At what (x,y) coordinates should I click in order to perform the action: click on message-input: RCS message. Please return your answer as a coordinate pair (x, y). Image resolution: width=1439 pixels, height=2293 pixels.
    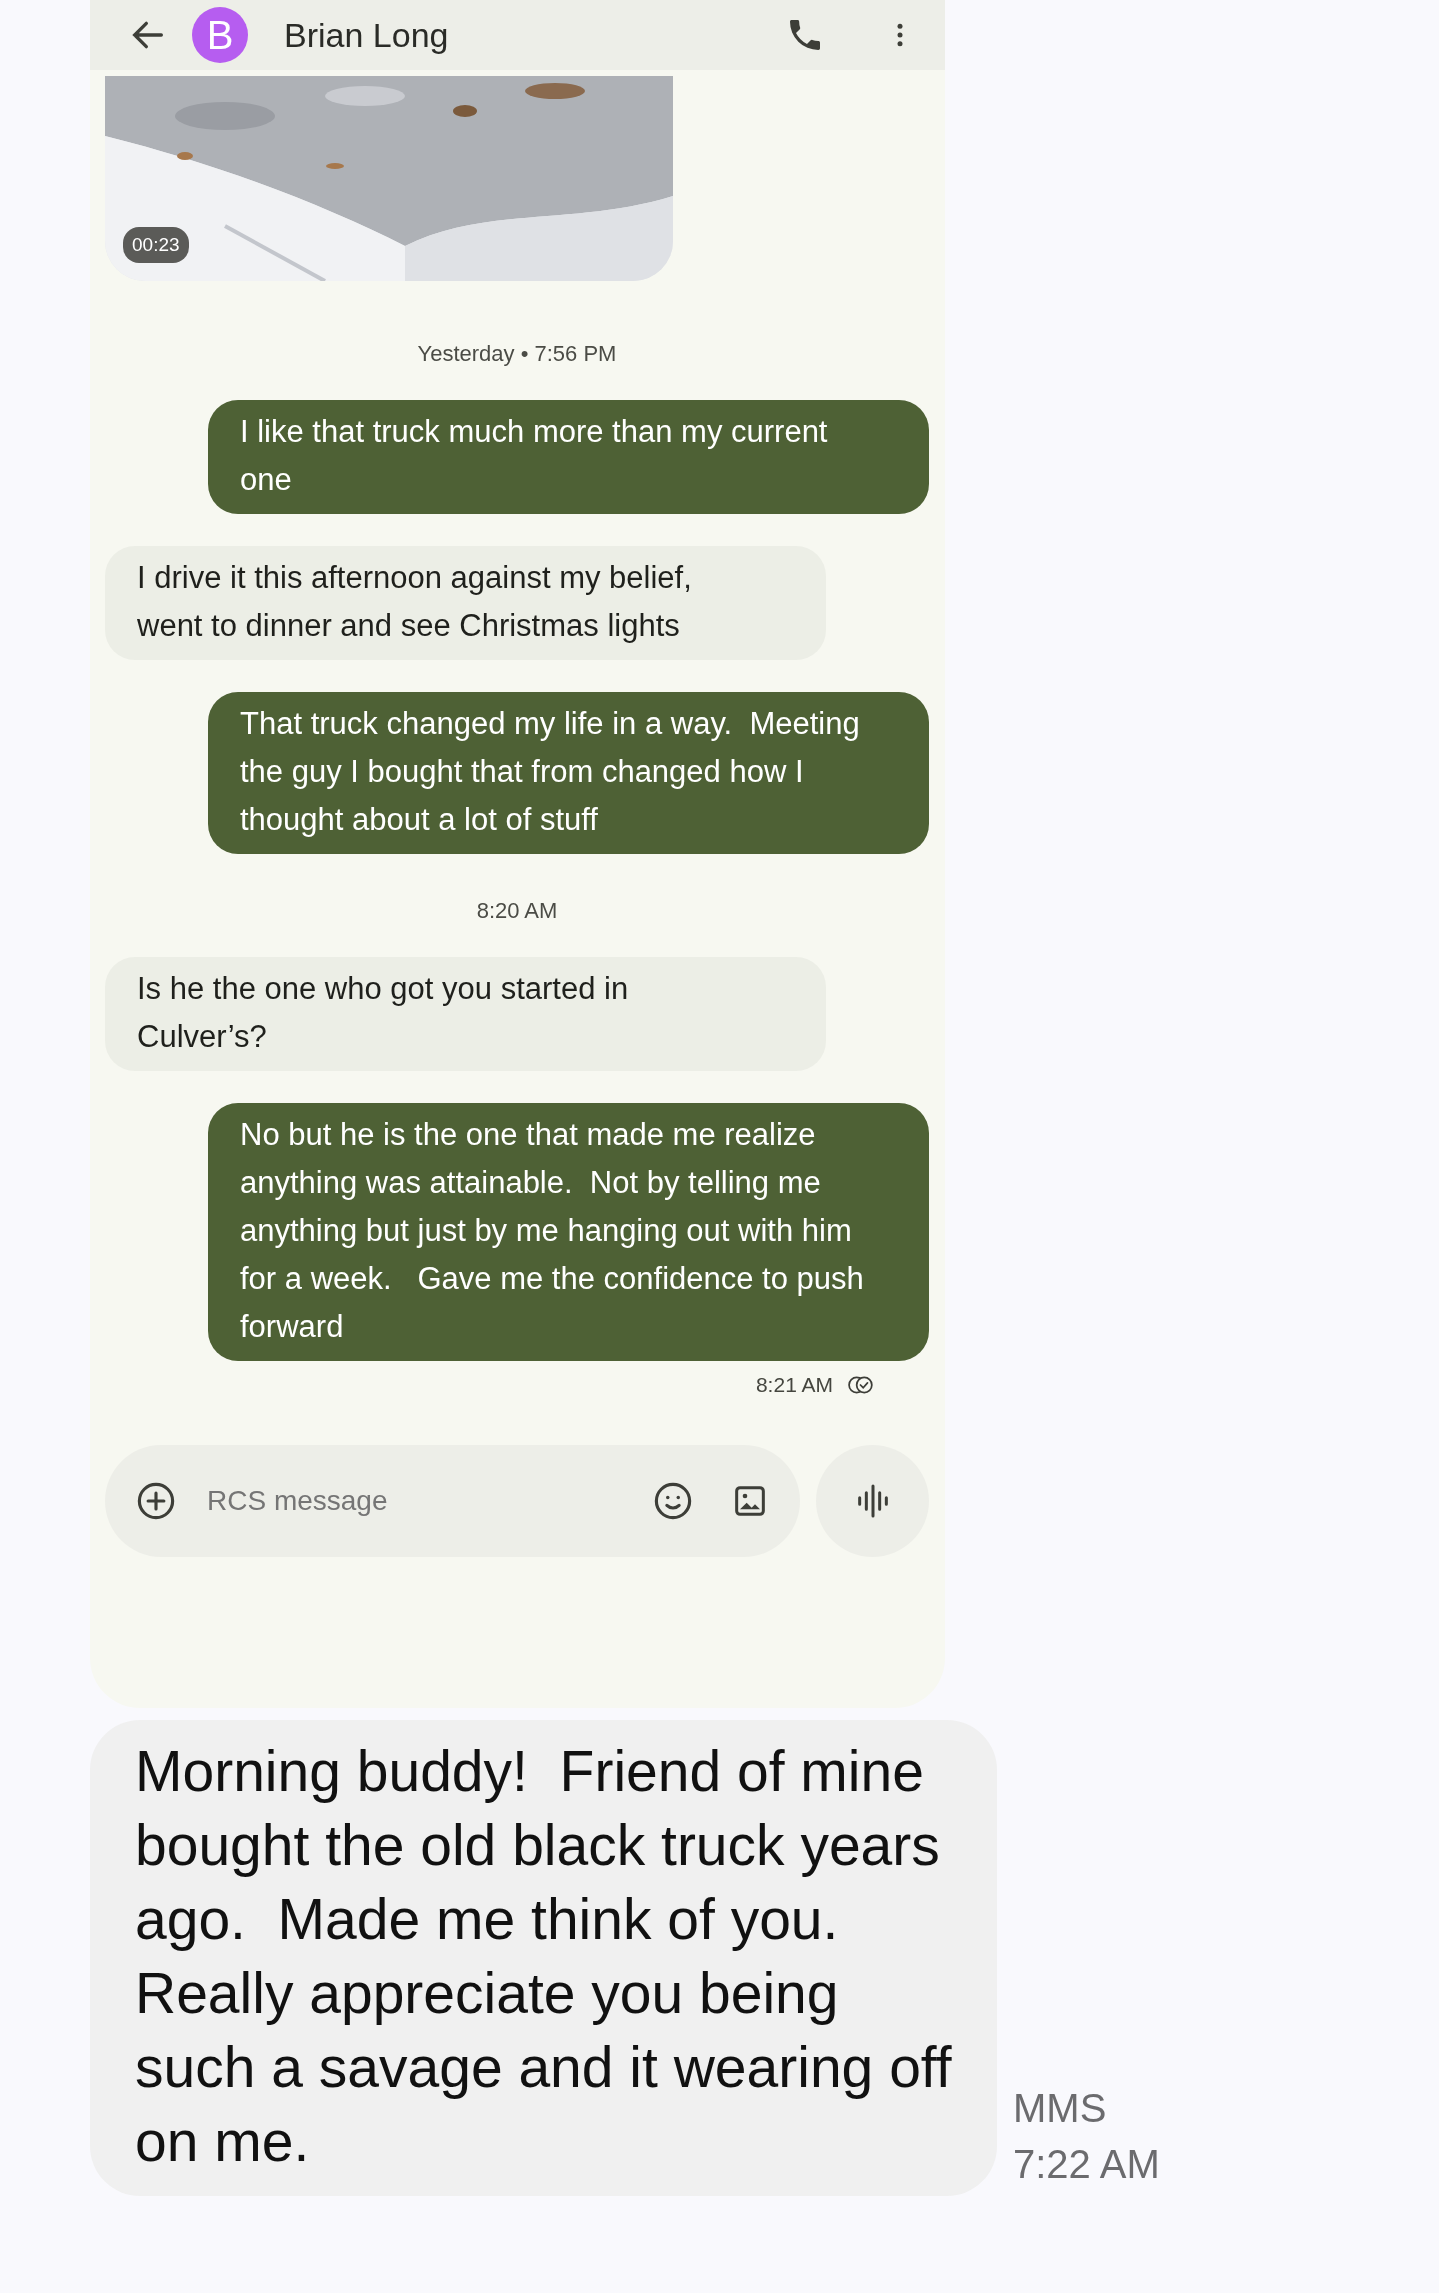
    Looking at the image, I should click on (428, 1500).